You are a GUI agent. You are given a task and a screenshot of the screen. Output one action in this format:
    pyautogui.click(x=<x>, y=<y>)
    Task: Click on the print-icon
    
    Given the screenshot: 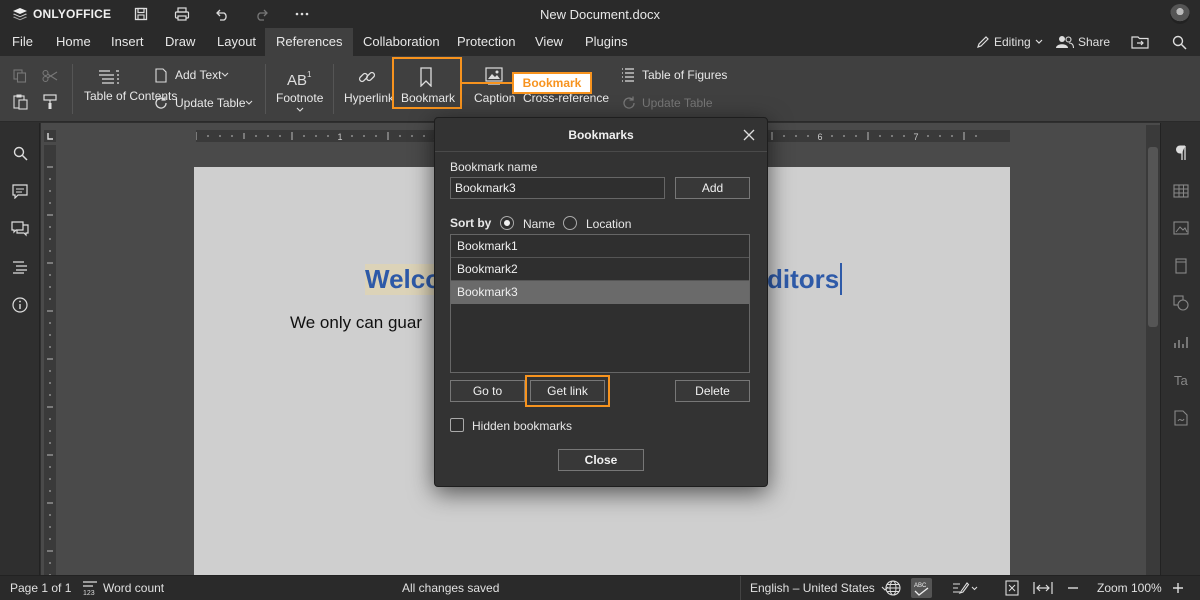 What is the action you would take?
    pyautogui.click(x=182, y=14)
    